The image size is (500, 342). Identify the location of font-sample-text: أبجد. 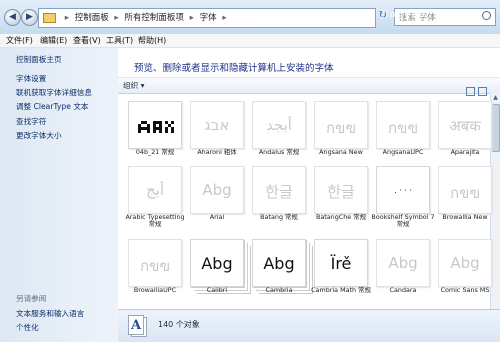
(279, 125).